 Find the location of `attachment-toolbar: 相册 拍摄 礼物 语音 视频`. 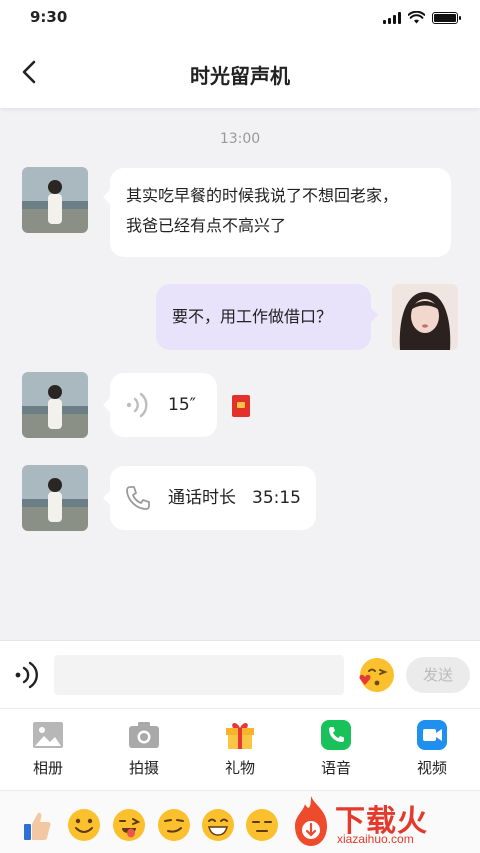

attachment-toolbar: 相册 拍摄 礼物 语音 视频 is located at coordinates (240, 749).